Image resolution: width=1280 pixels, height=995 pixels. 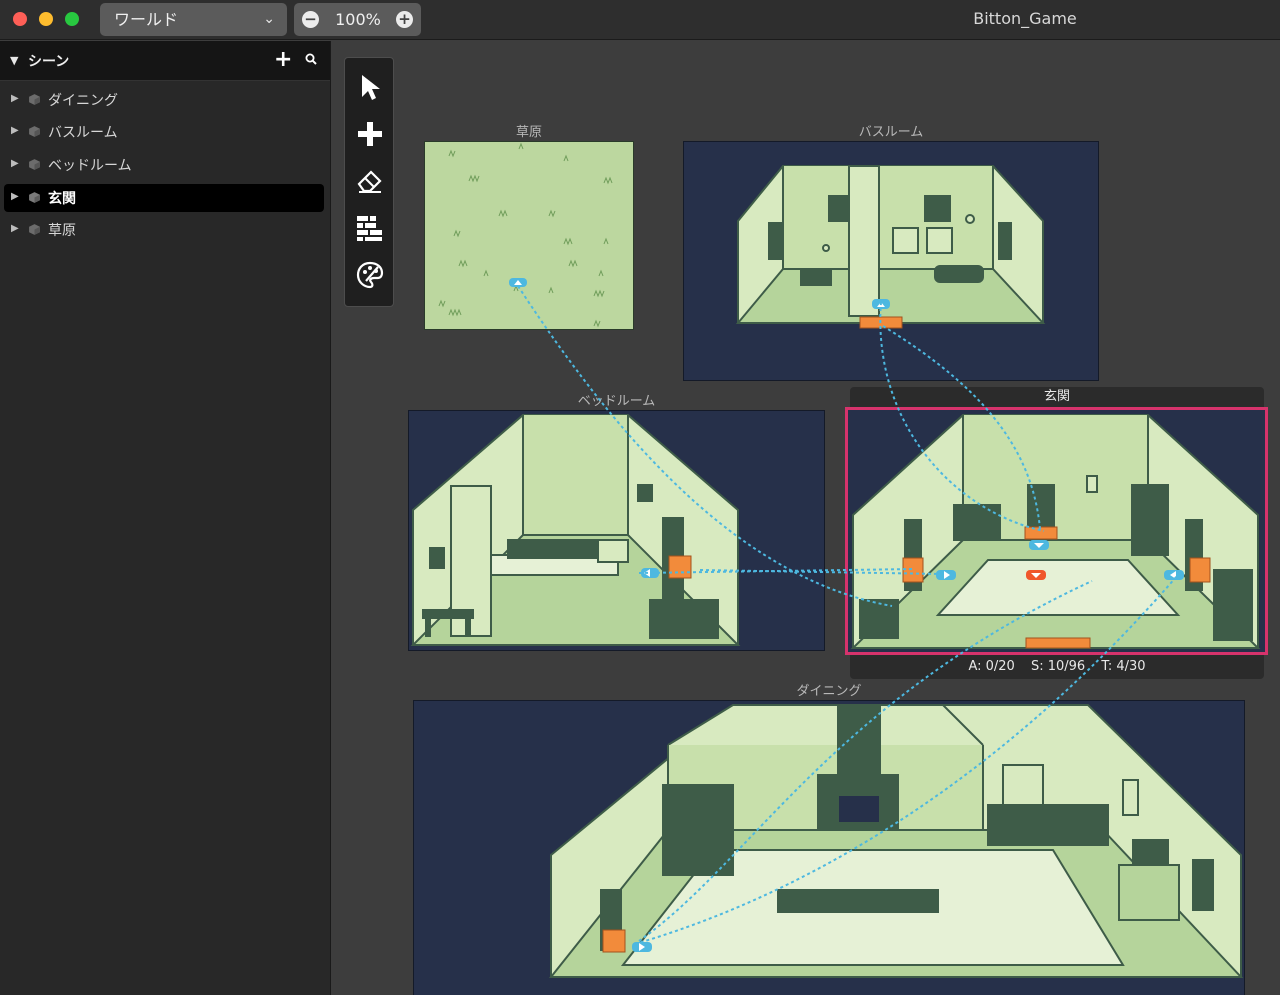 I want to click on zoom-window-button, so click(x=72, y=19).